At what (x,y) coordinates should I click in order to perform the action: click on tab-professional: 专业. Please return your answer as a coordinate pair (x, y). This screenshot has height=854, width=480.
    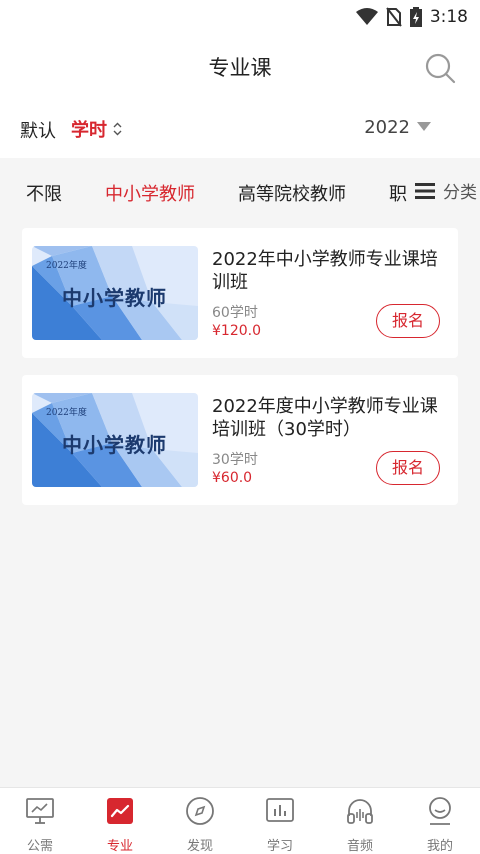
    Looking at the image, I should click on (120, 821).